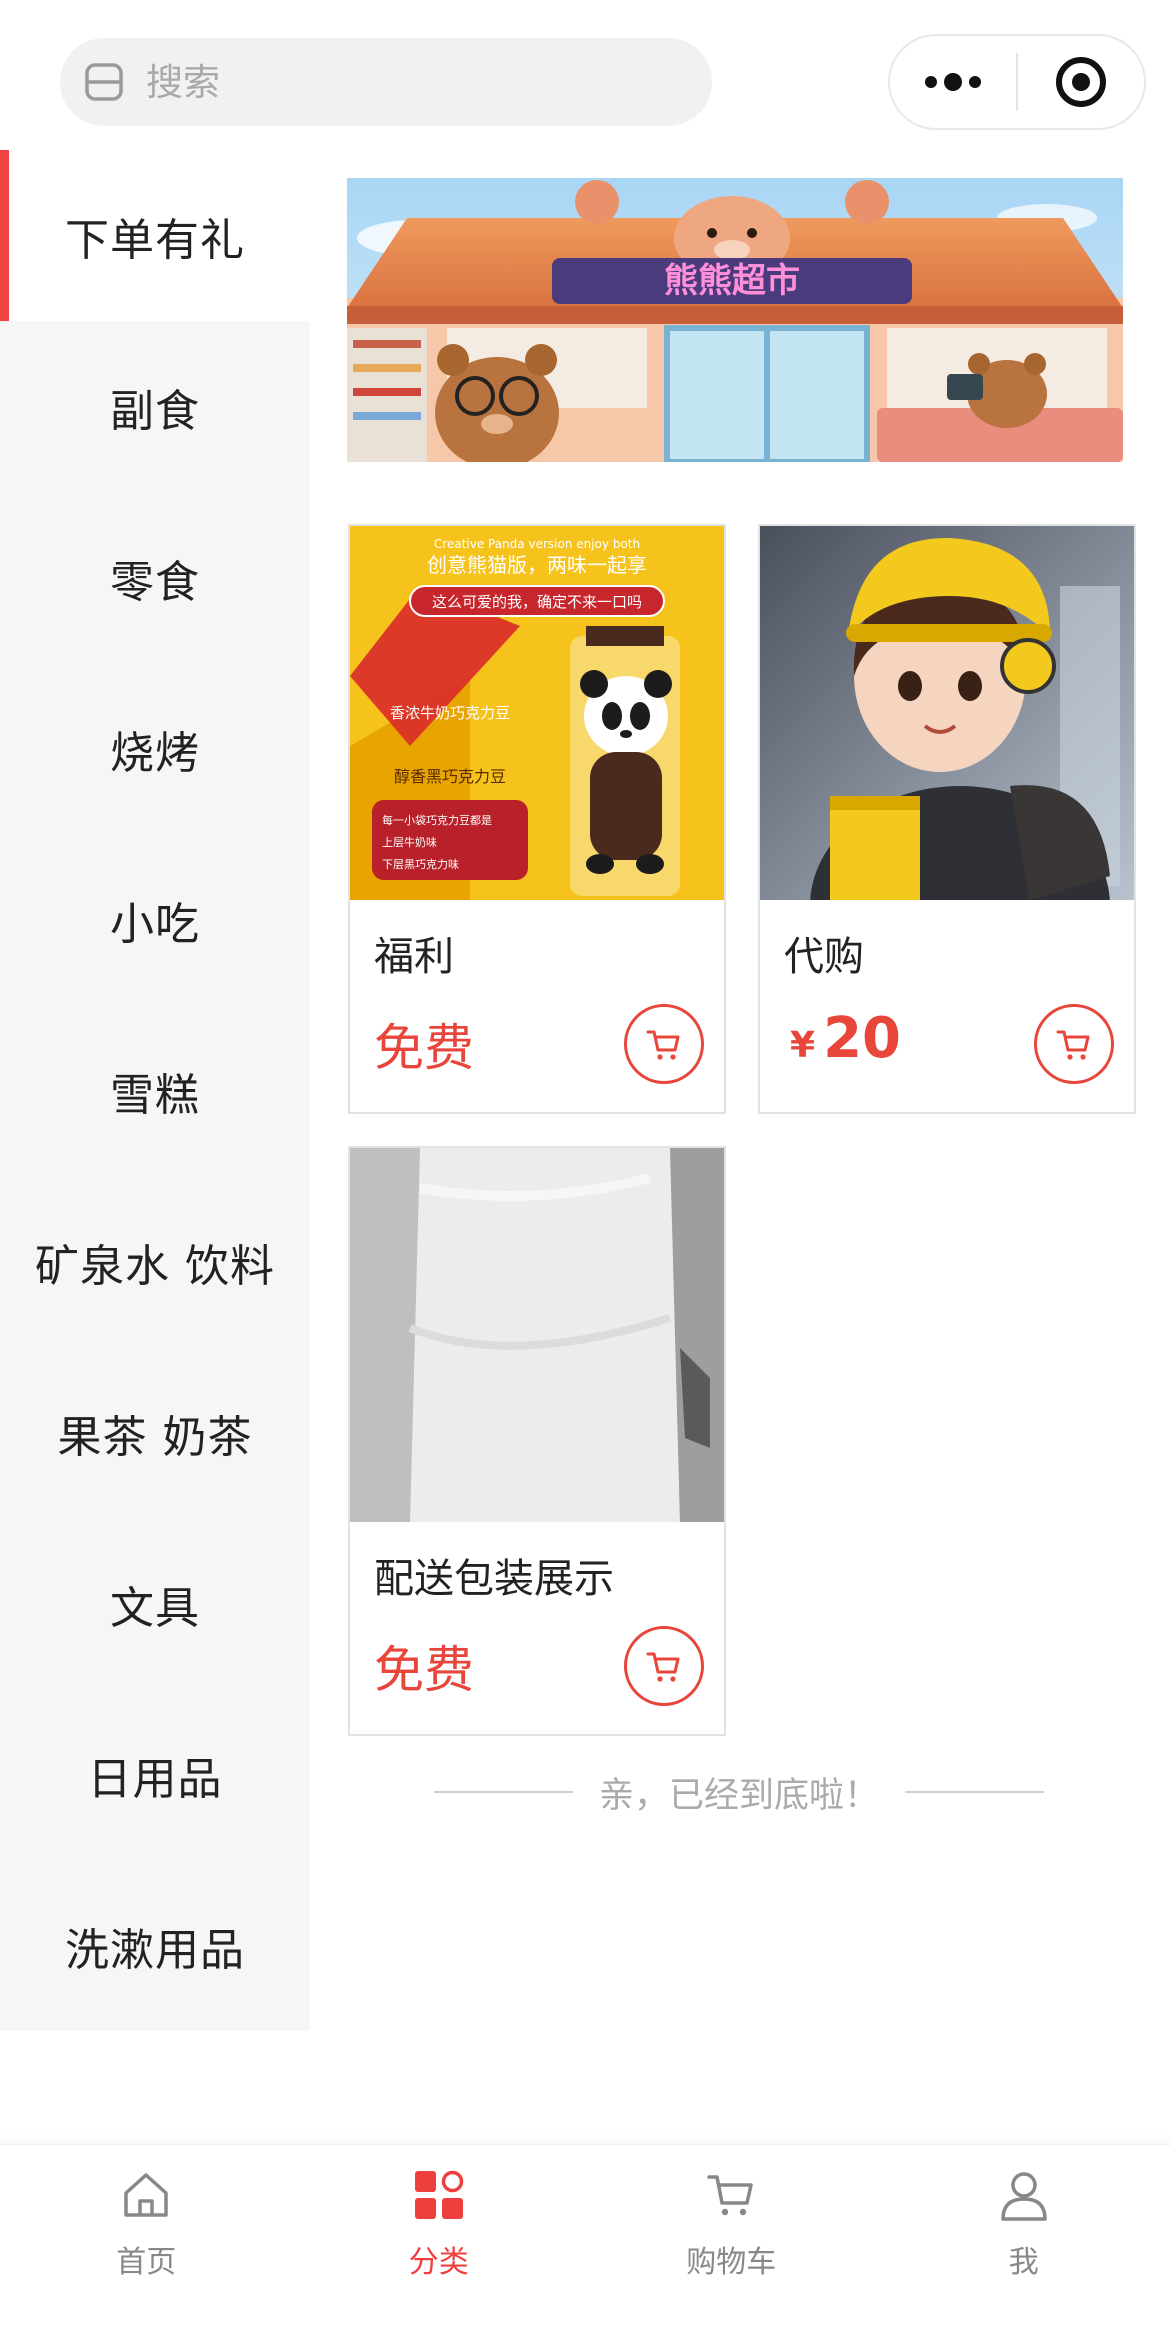  I want to click on close-program-button, so click(1081, 82).